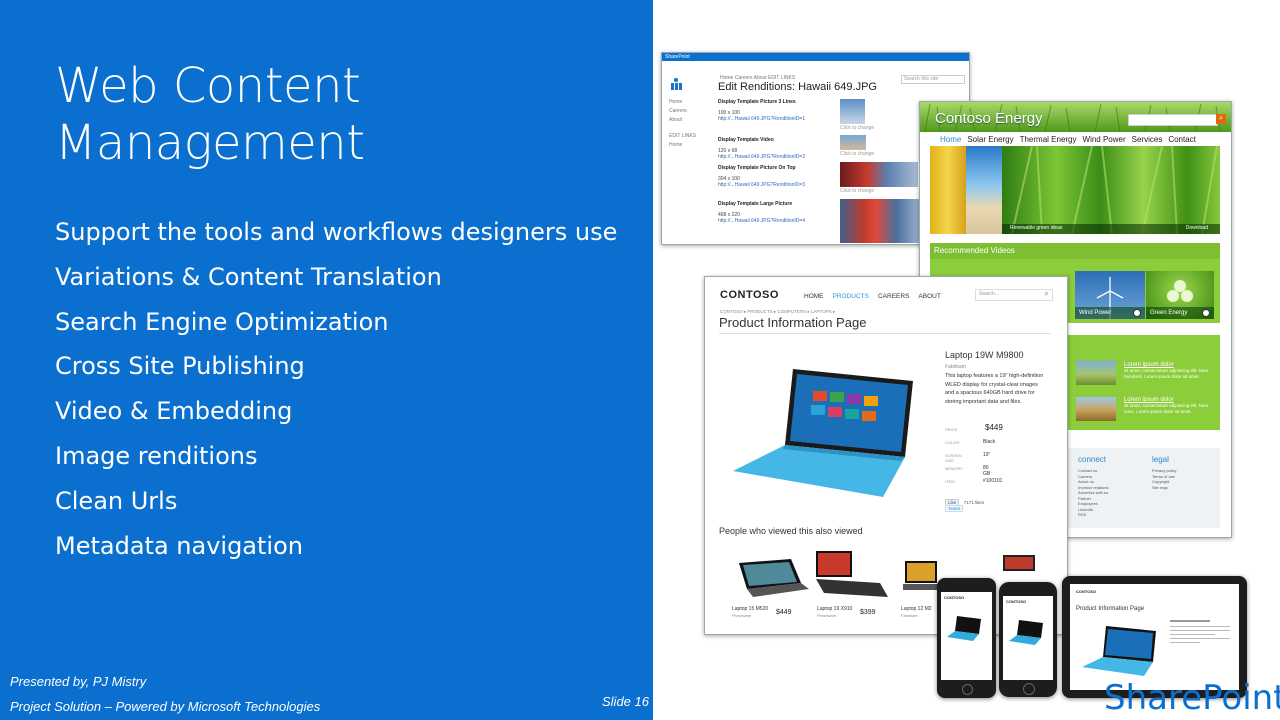 The width and height of the screenshot is (1280, 720). Describe the element at coordinates (1048, 139) in the screenshot. I see `energy-nav-item: Thermal Energy` at that location.